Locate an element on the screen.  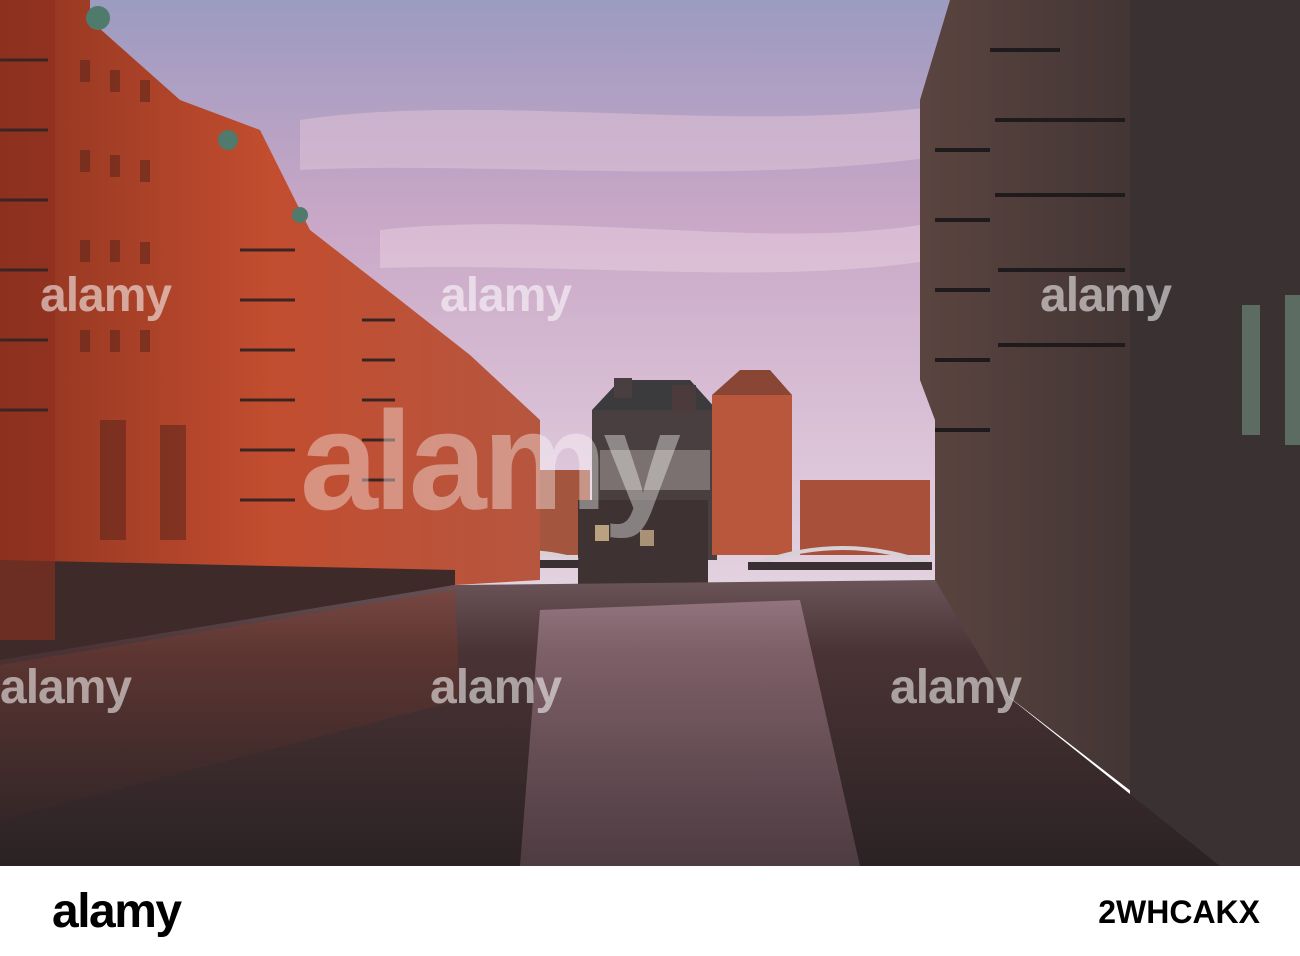
alamy-logo: alamy is located at coordinates (117, 911).